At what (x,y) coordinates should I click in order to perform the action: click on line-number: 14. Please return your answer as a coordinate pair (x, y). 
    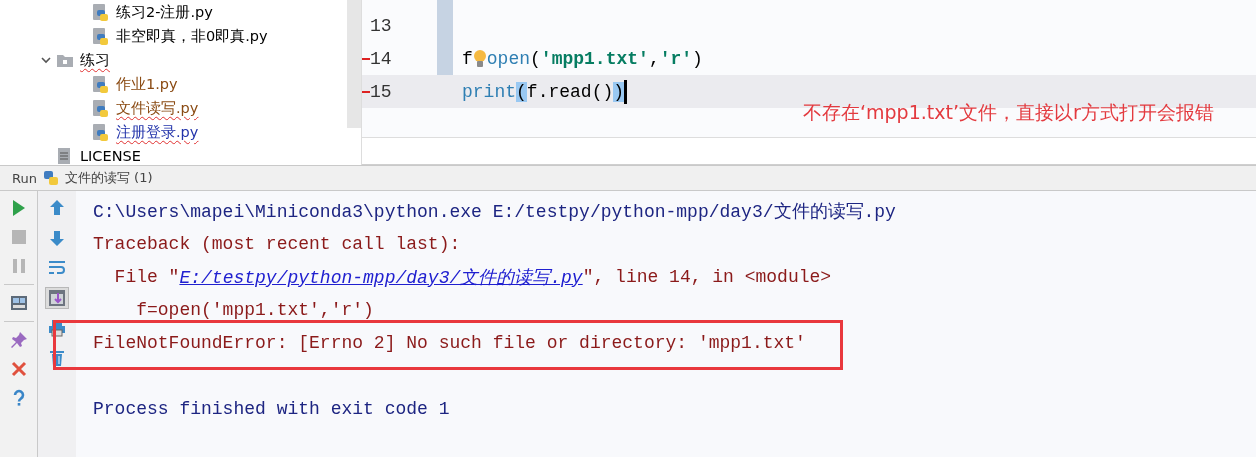
    Looking at the image, I should click on (381, 58).